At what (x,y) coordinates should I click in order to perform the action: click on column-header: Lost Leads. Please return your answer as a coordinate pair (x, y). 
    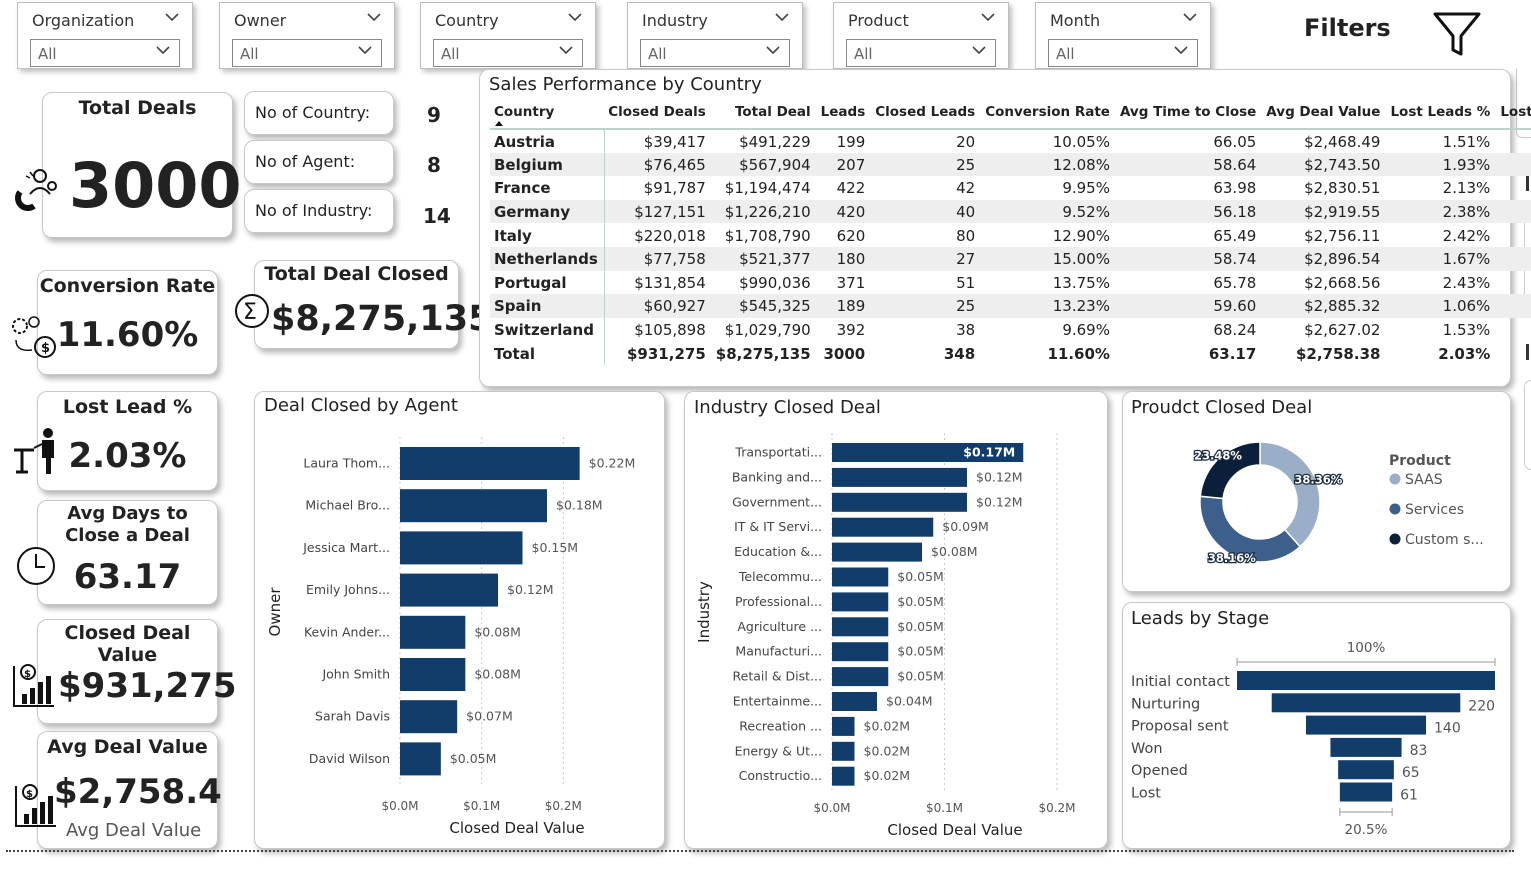
    Looking at the image, I should click on (1513, 116).